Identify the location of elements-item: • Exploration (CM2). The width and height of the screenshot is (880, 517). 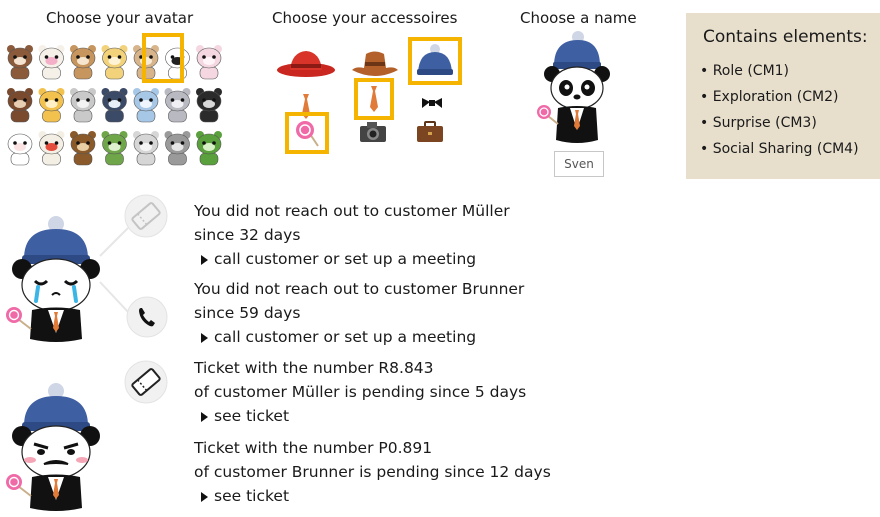
(769, 97).